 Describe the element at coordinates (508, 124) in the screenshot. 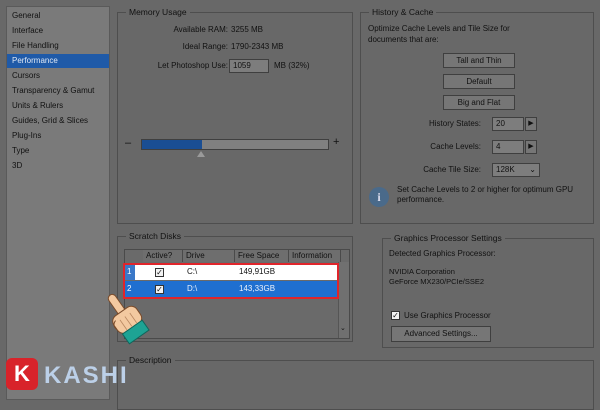

I see `history-states-input: 20` at that location.